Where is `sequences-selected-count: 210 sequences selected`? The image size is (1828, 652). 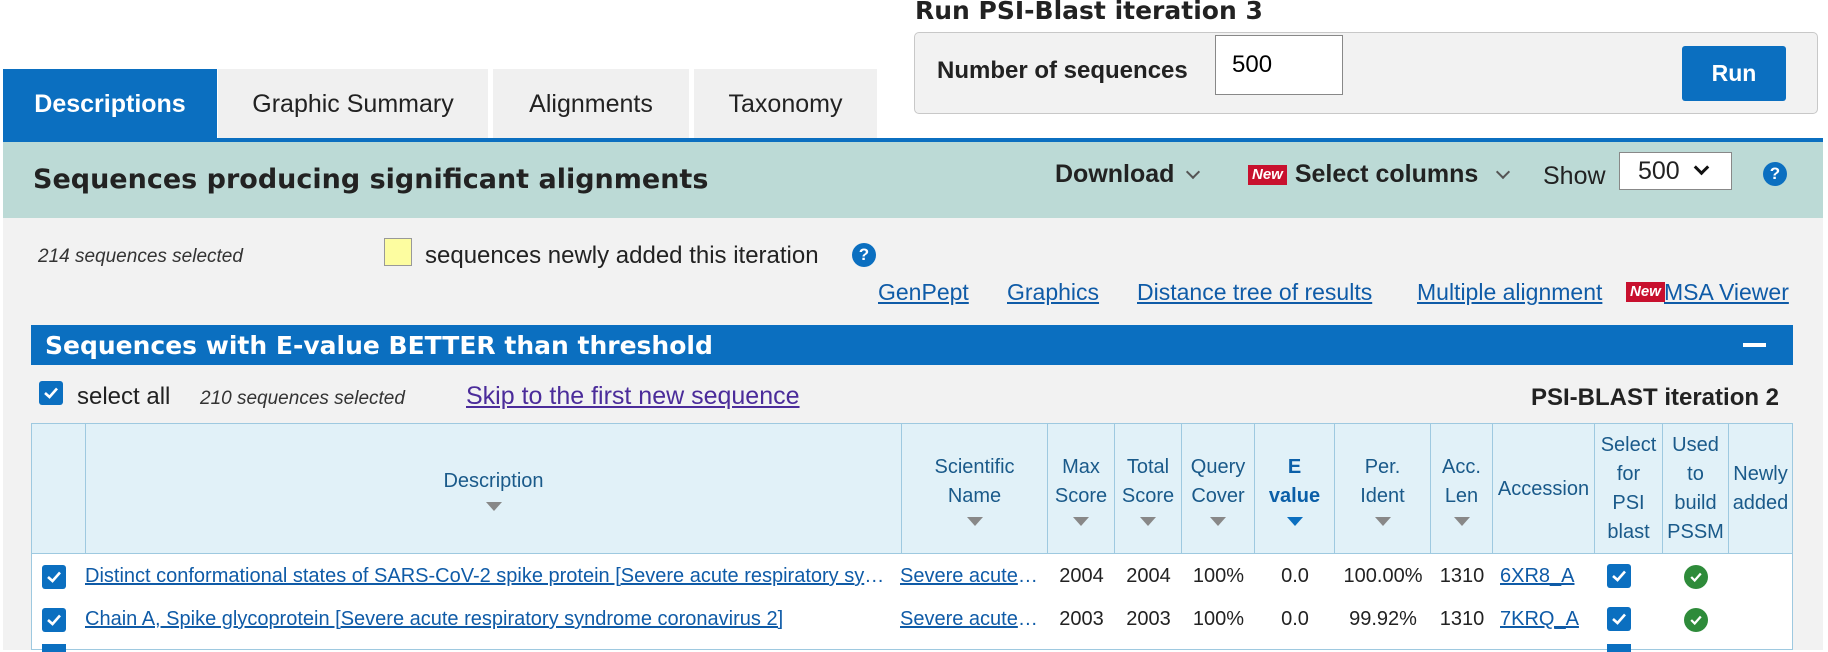
sequences-selected-count: 210 sequences selected is located at coordinates (302, 398).